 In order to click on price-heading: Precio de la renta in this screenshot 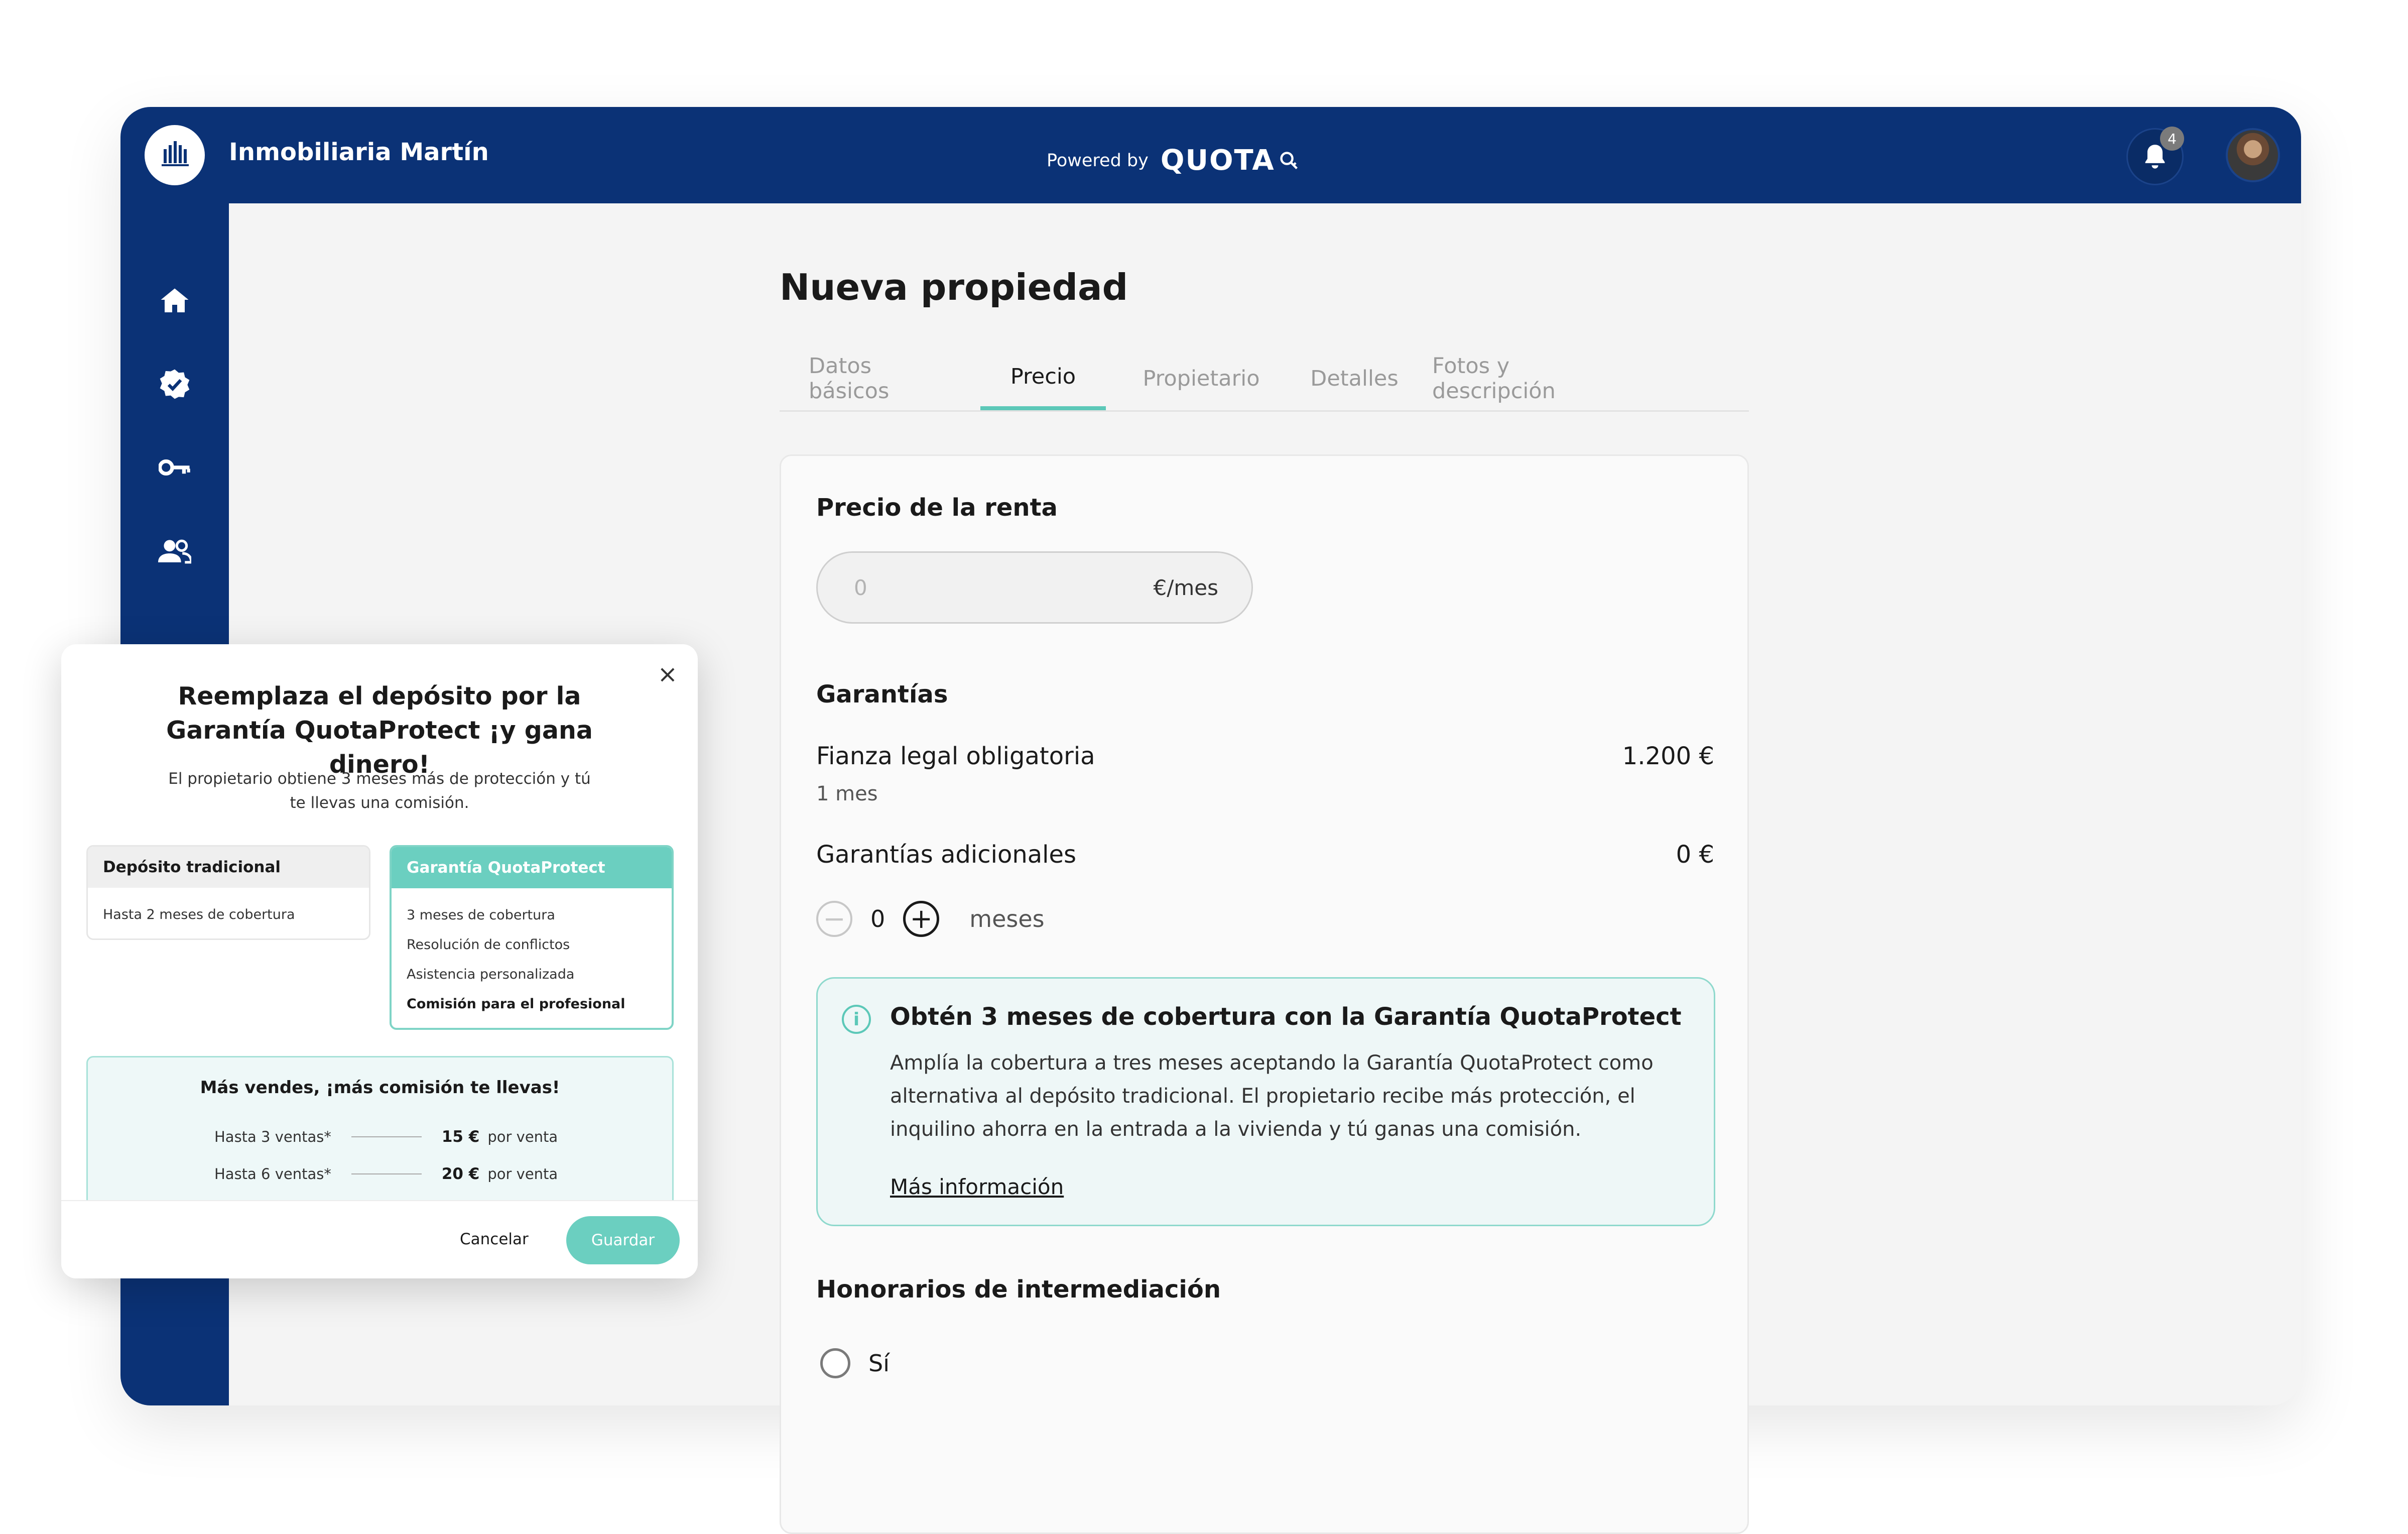, I will do `click(937, 508)`.